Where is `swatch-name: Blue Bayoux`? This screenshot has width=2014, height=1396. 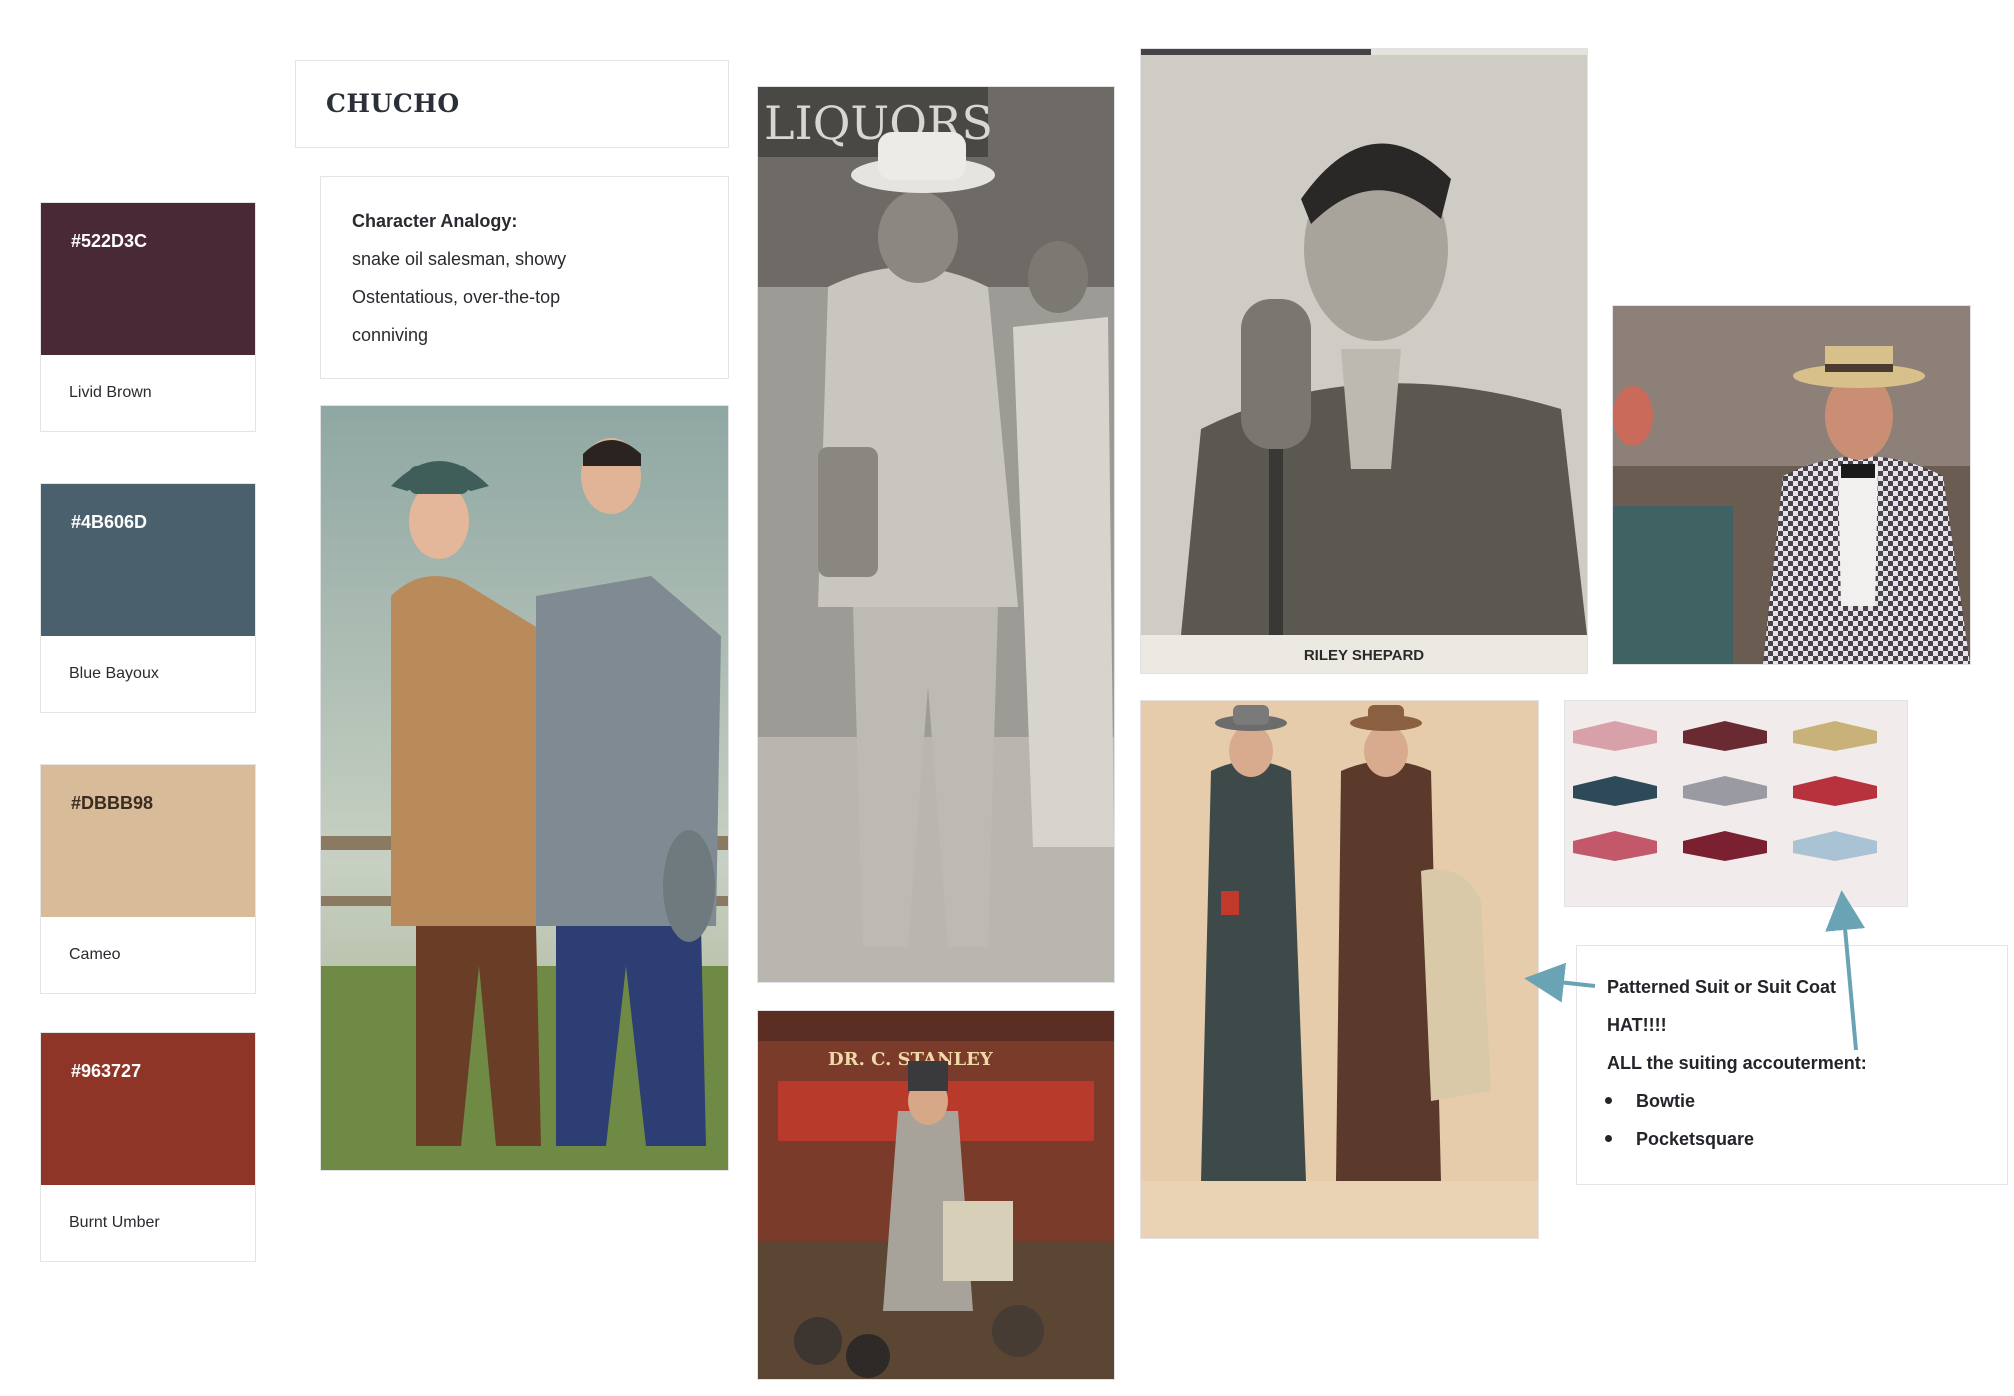
swatch-name: Blue Bayoux is located at coordinates (114, 673).